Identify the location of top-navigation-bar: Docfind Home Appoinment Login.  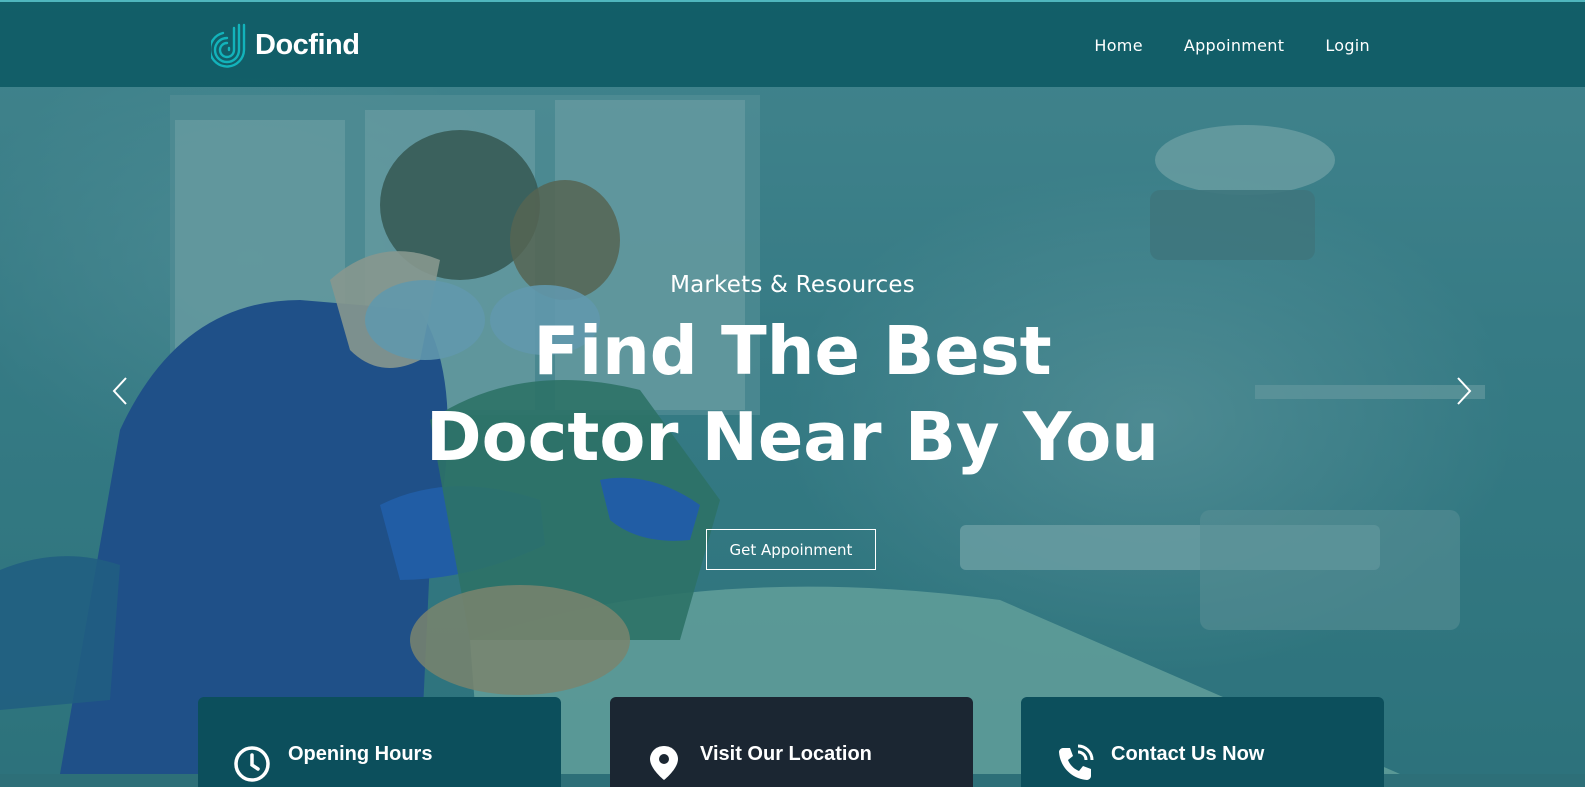
(792, 43).